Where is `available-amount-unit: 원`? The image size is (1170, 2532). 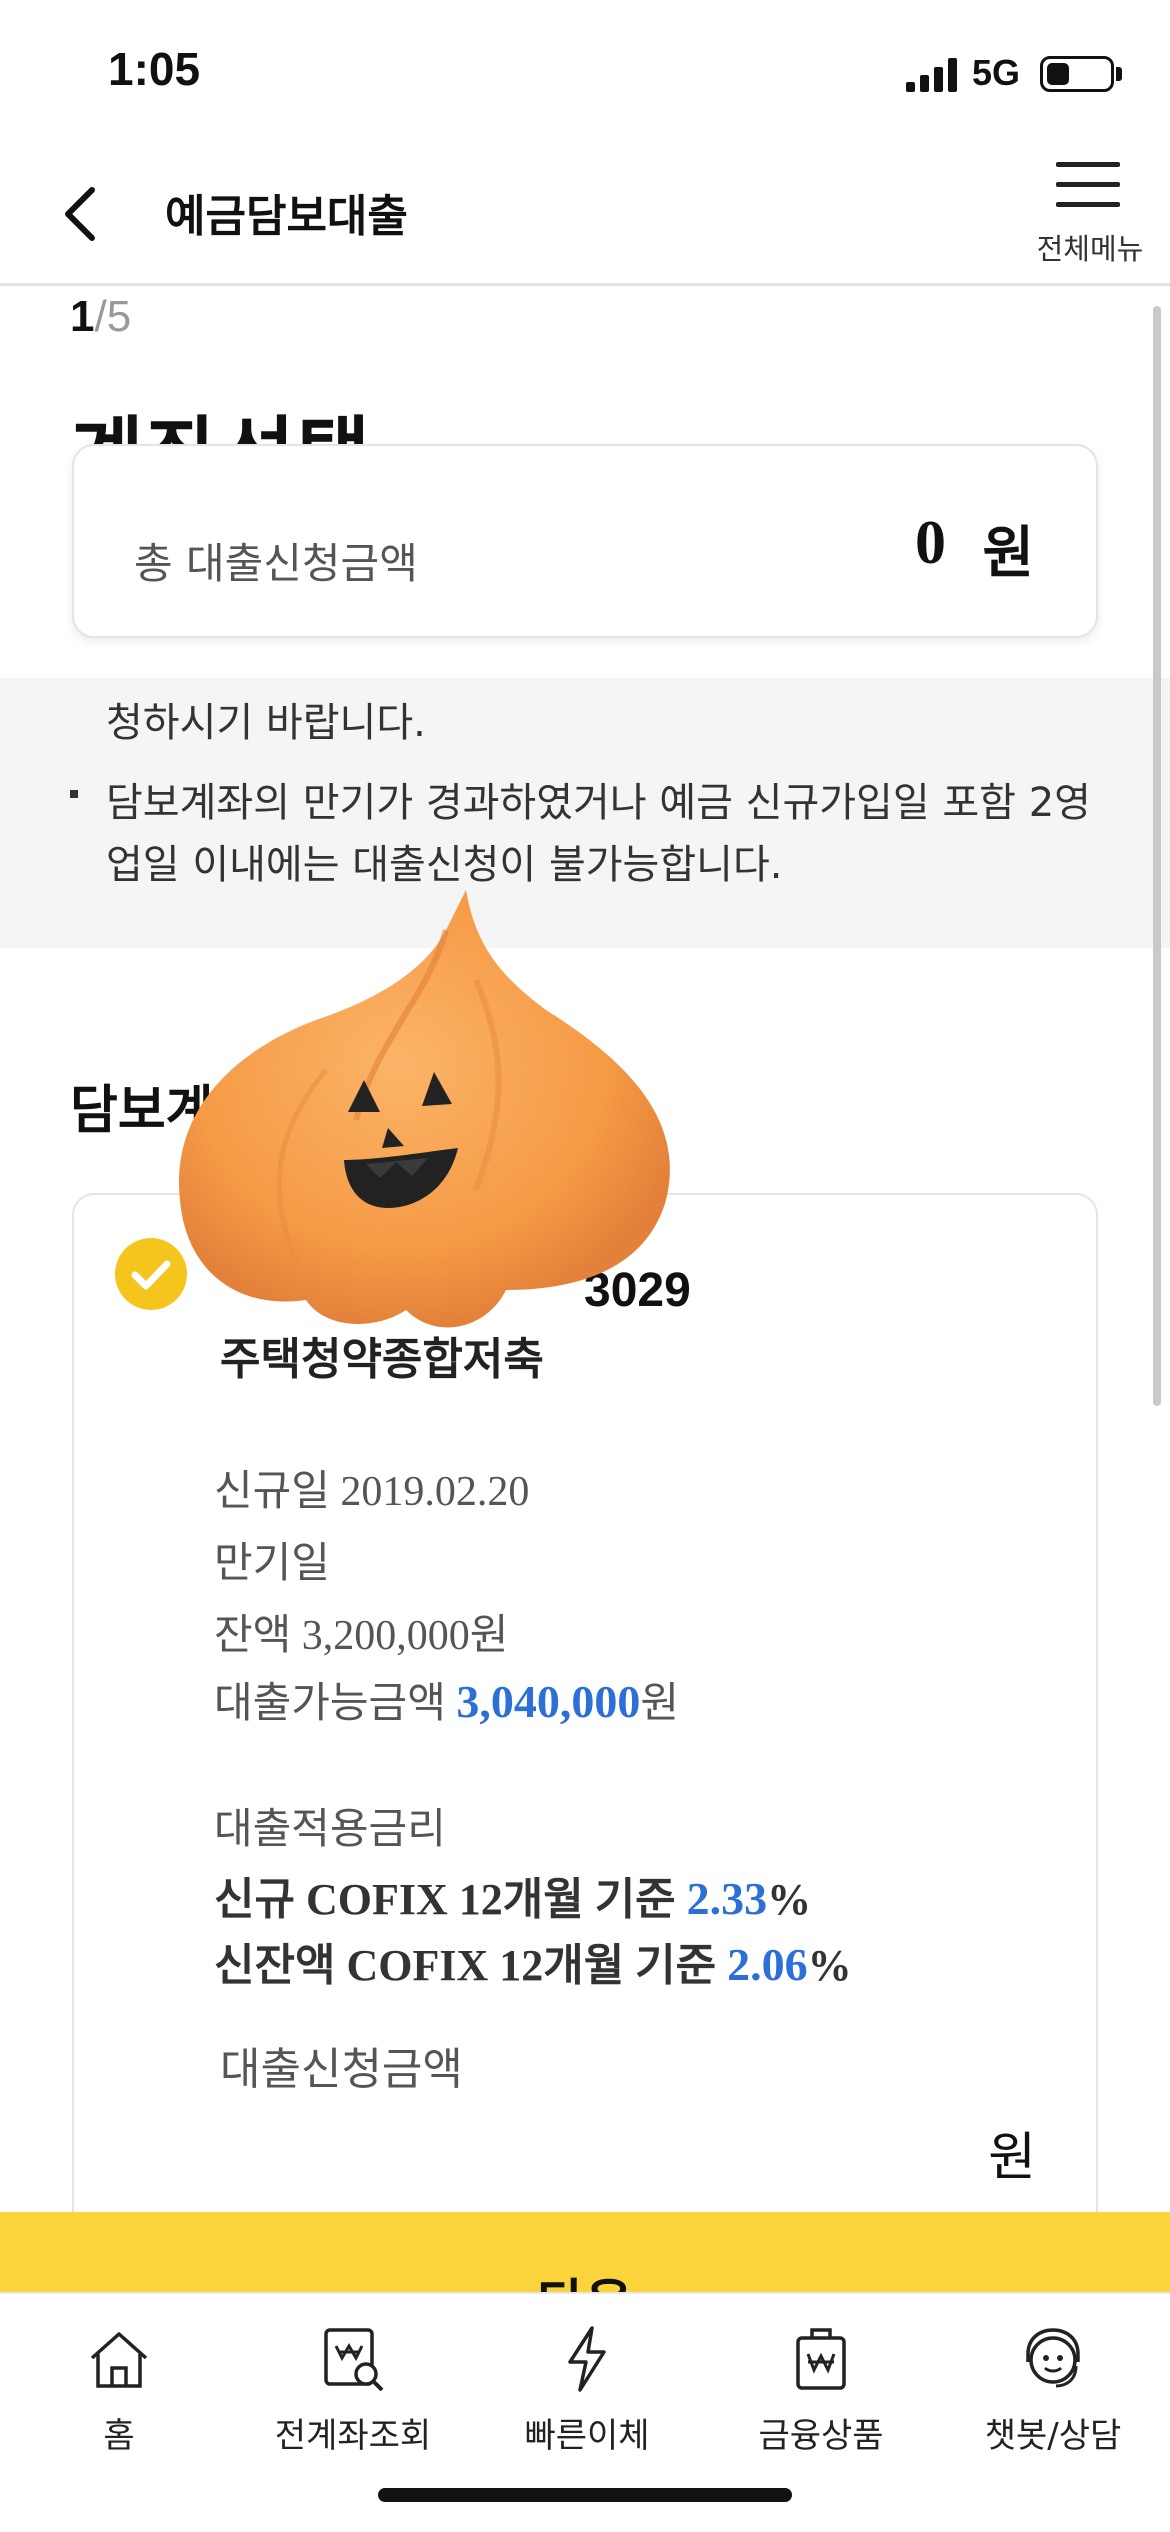
available-amount-unit: 원 is located at coordinates (659, 1704).